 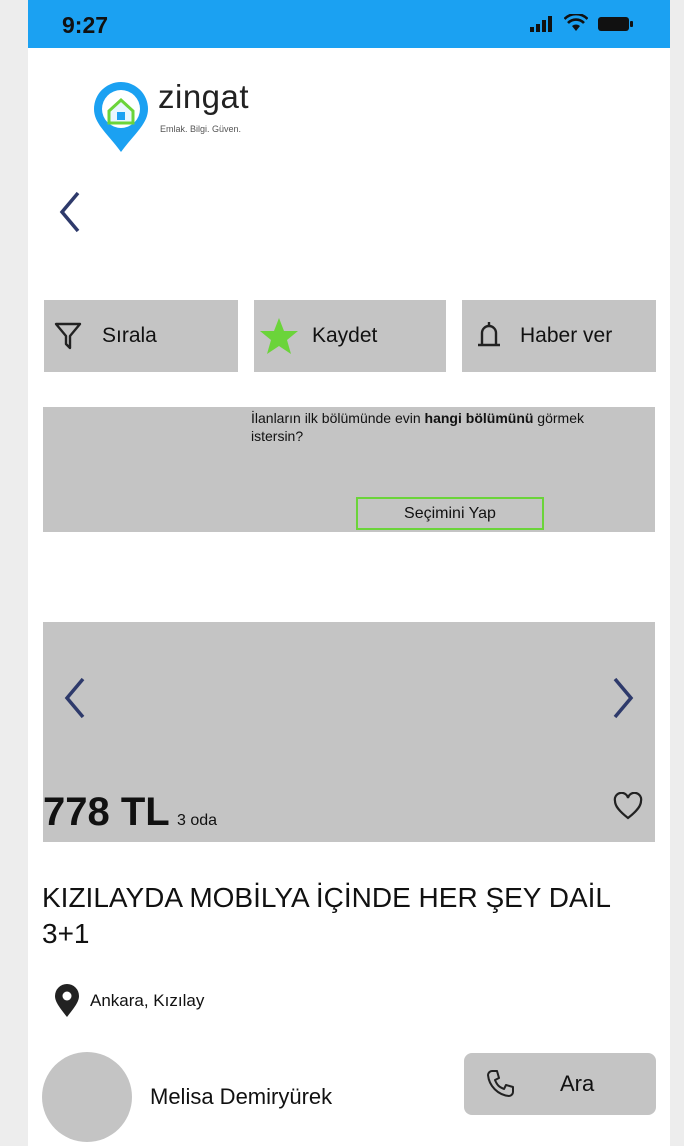 I want to click on back-chevron-icon, so click(x=70, y=212).